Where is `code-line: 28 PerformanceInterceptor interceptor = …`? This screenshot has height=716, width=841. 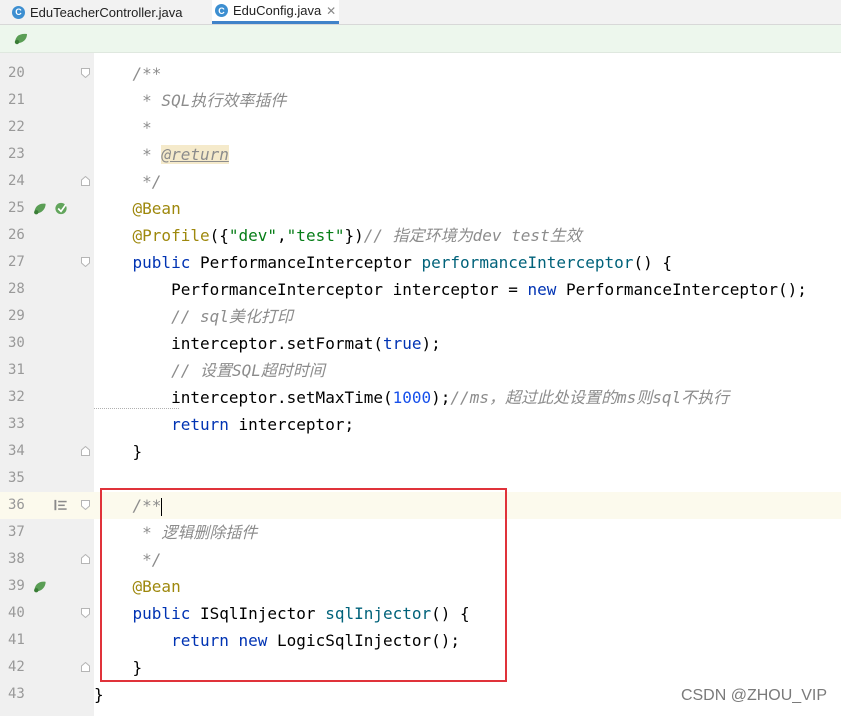 code-line: 28 PerformanceInterceptor interceptor = … is located at coordinates (420, 289).